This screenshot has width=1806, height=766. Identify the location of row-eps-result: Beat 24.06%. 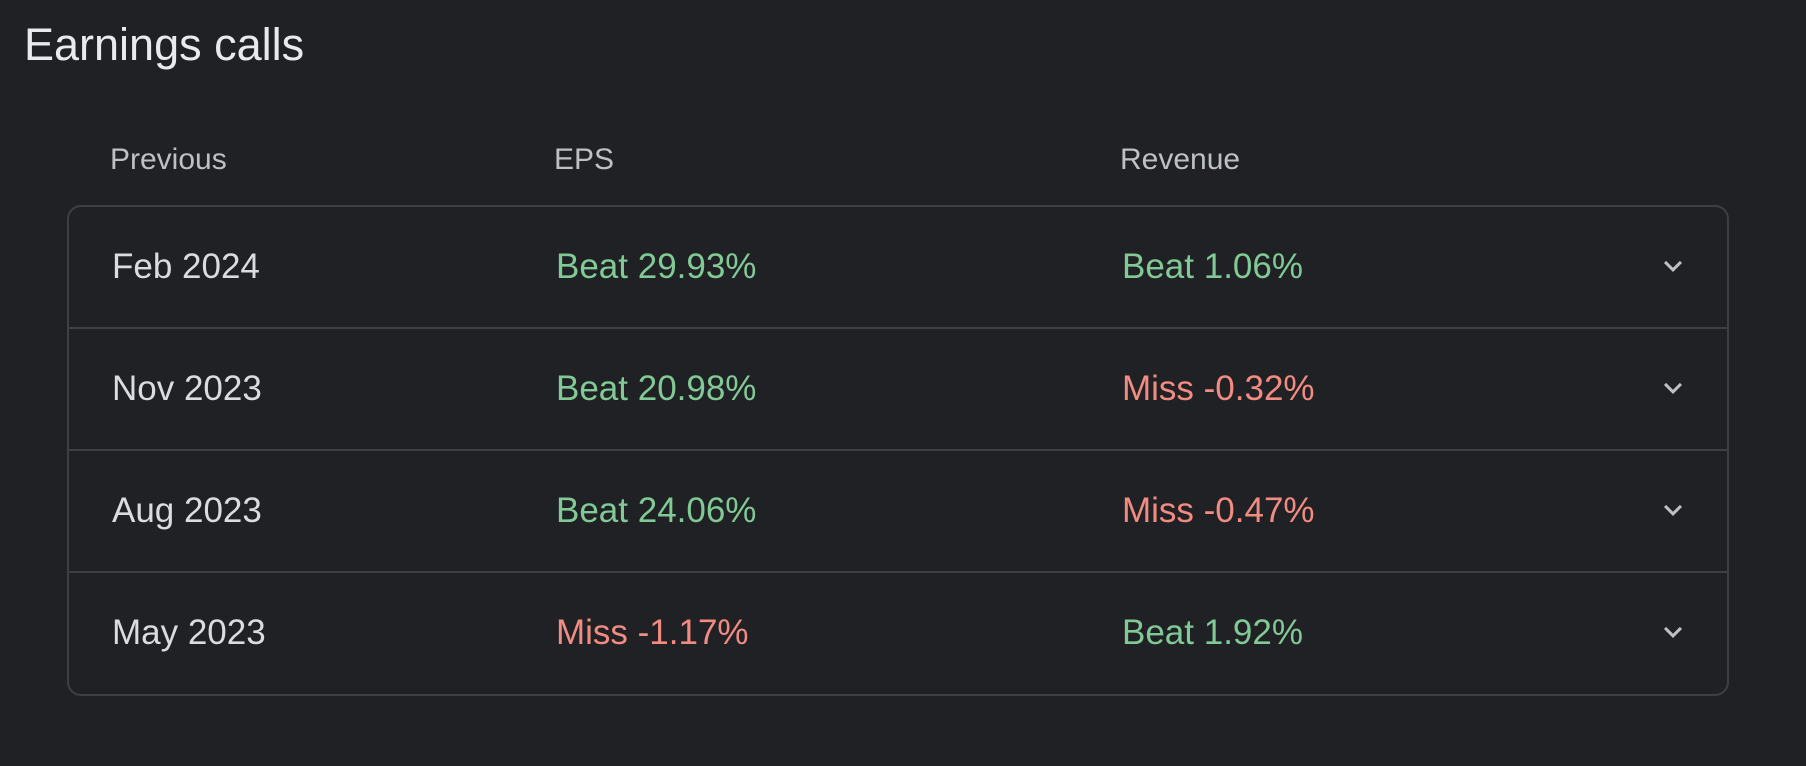
(656, 510).